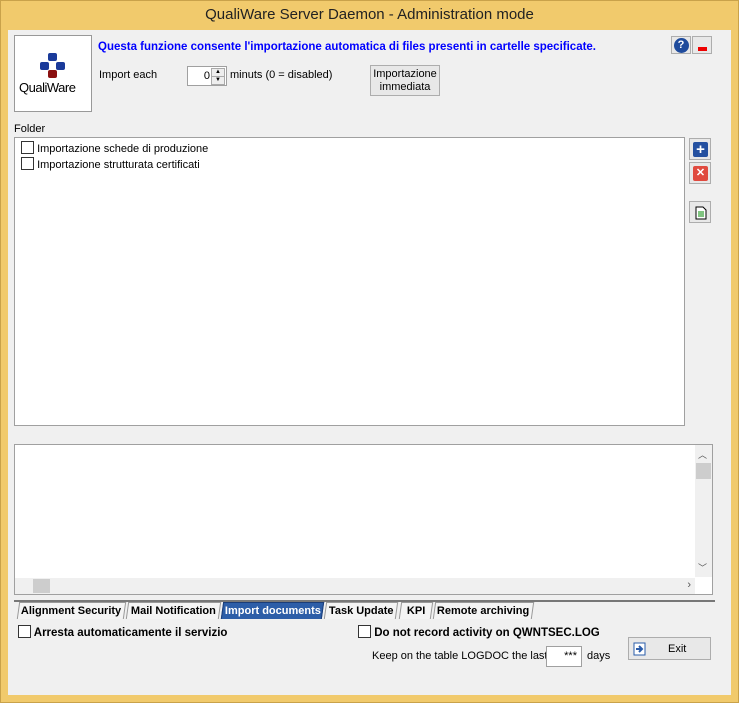 The height and width of the screenshot is (703, 739). I want to click on tab-kpi: KPI, so click(416, 610).